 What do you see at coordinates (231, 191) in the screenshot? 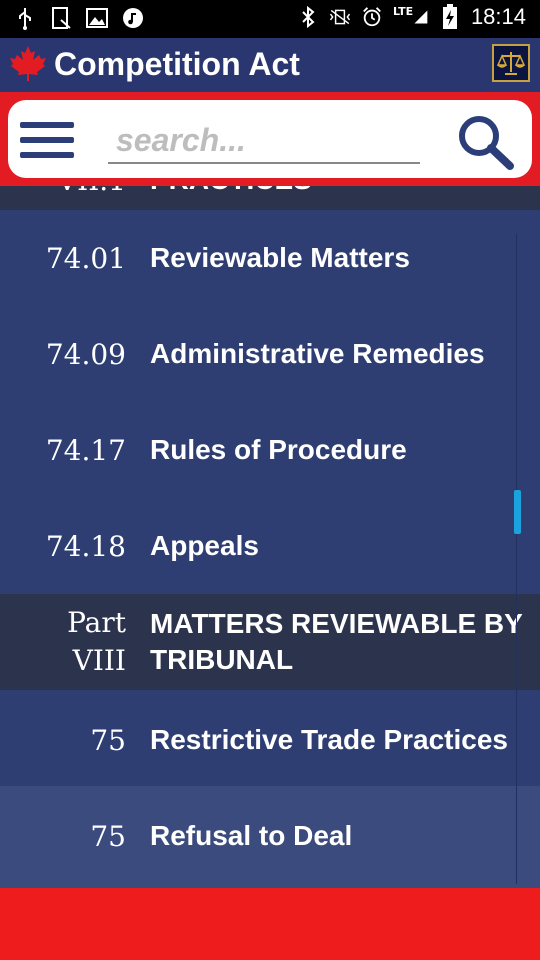
I see `list-item-label: PRACTICES` at bounding box center [231, 191].